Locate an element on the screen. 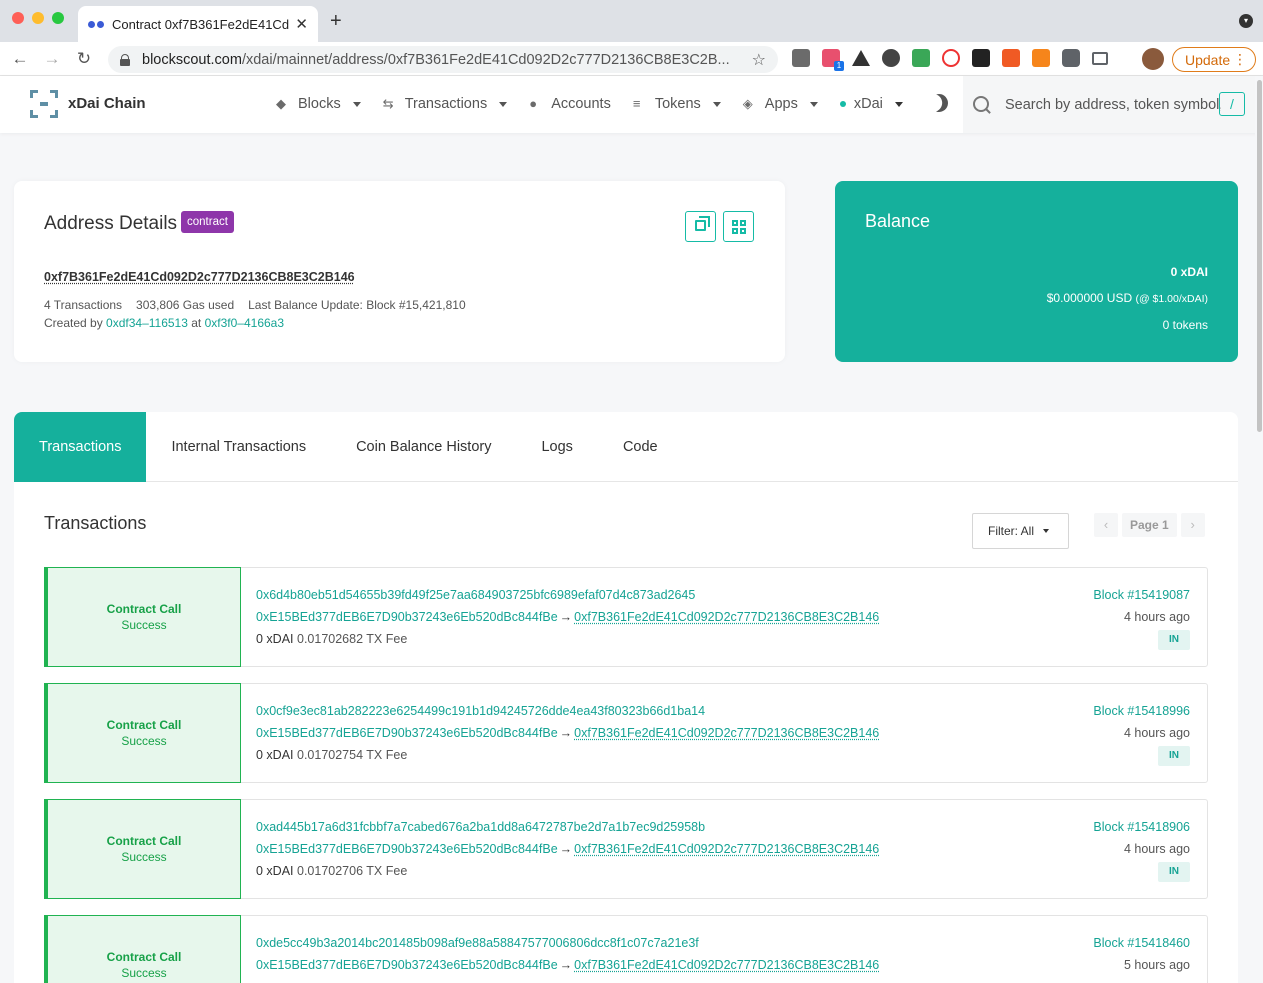 Image resolution: width=1263 pixels, height=983 pixels. next-page-icon: › is located at coordinates (1192, 525).